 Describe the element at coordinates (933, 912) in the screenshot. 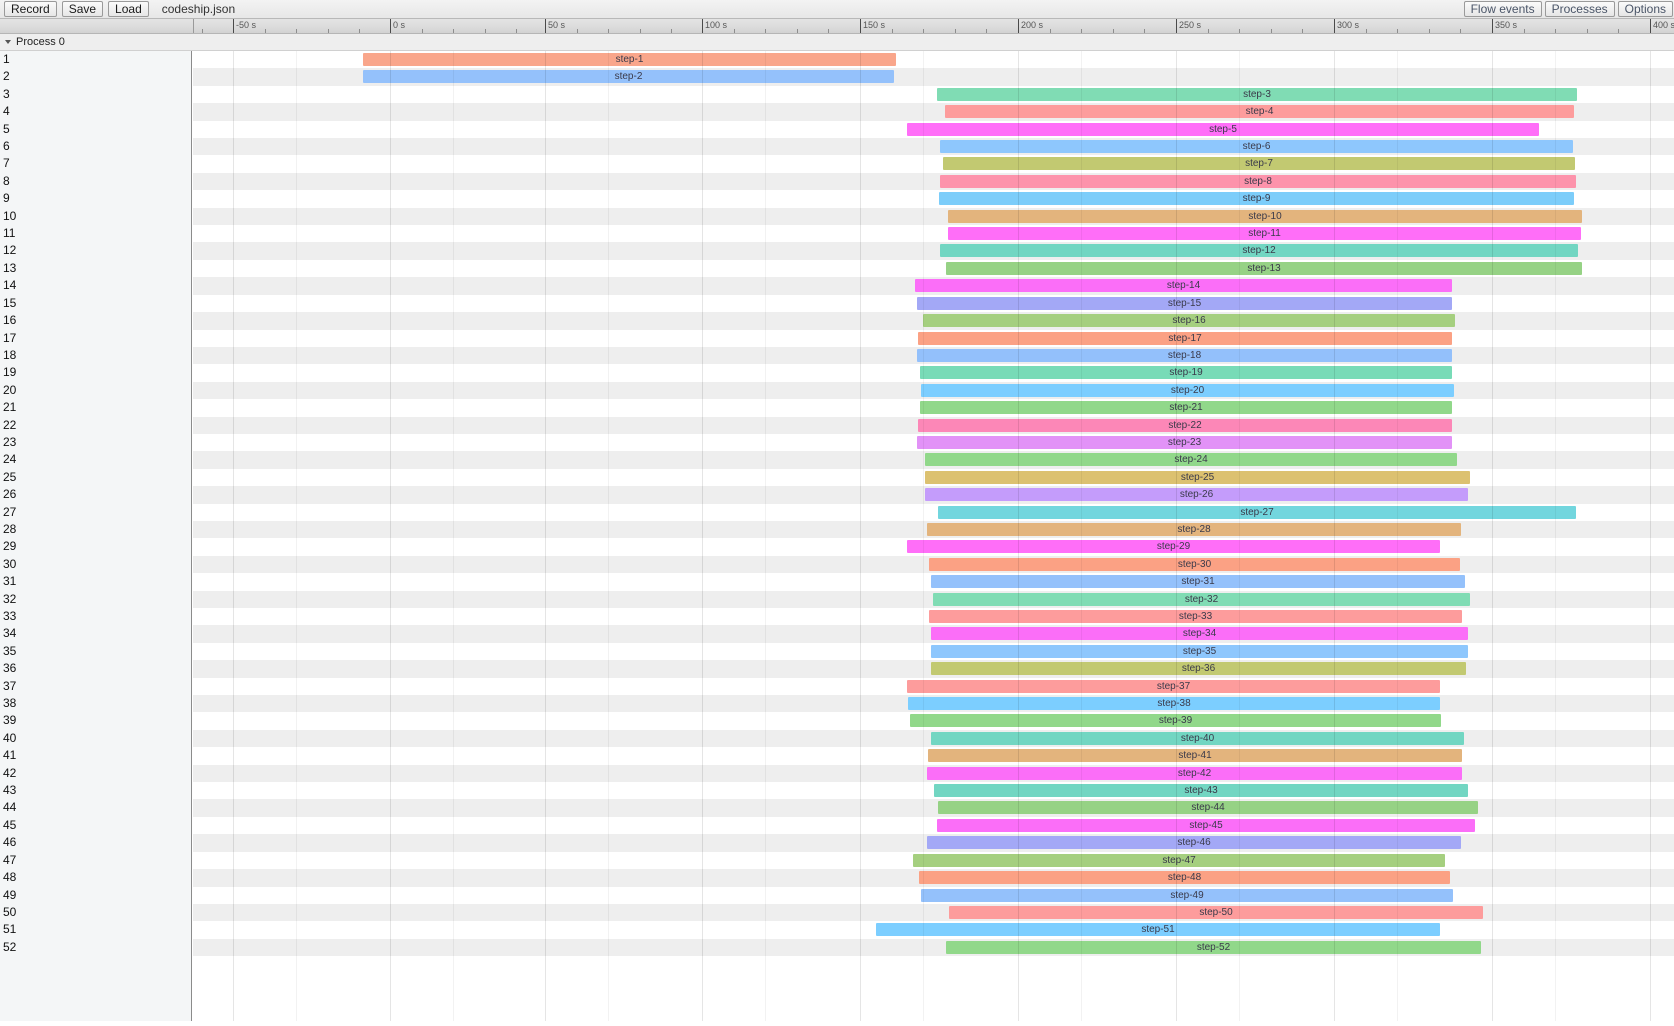

I see `timeline-row: step-50` at that location.